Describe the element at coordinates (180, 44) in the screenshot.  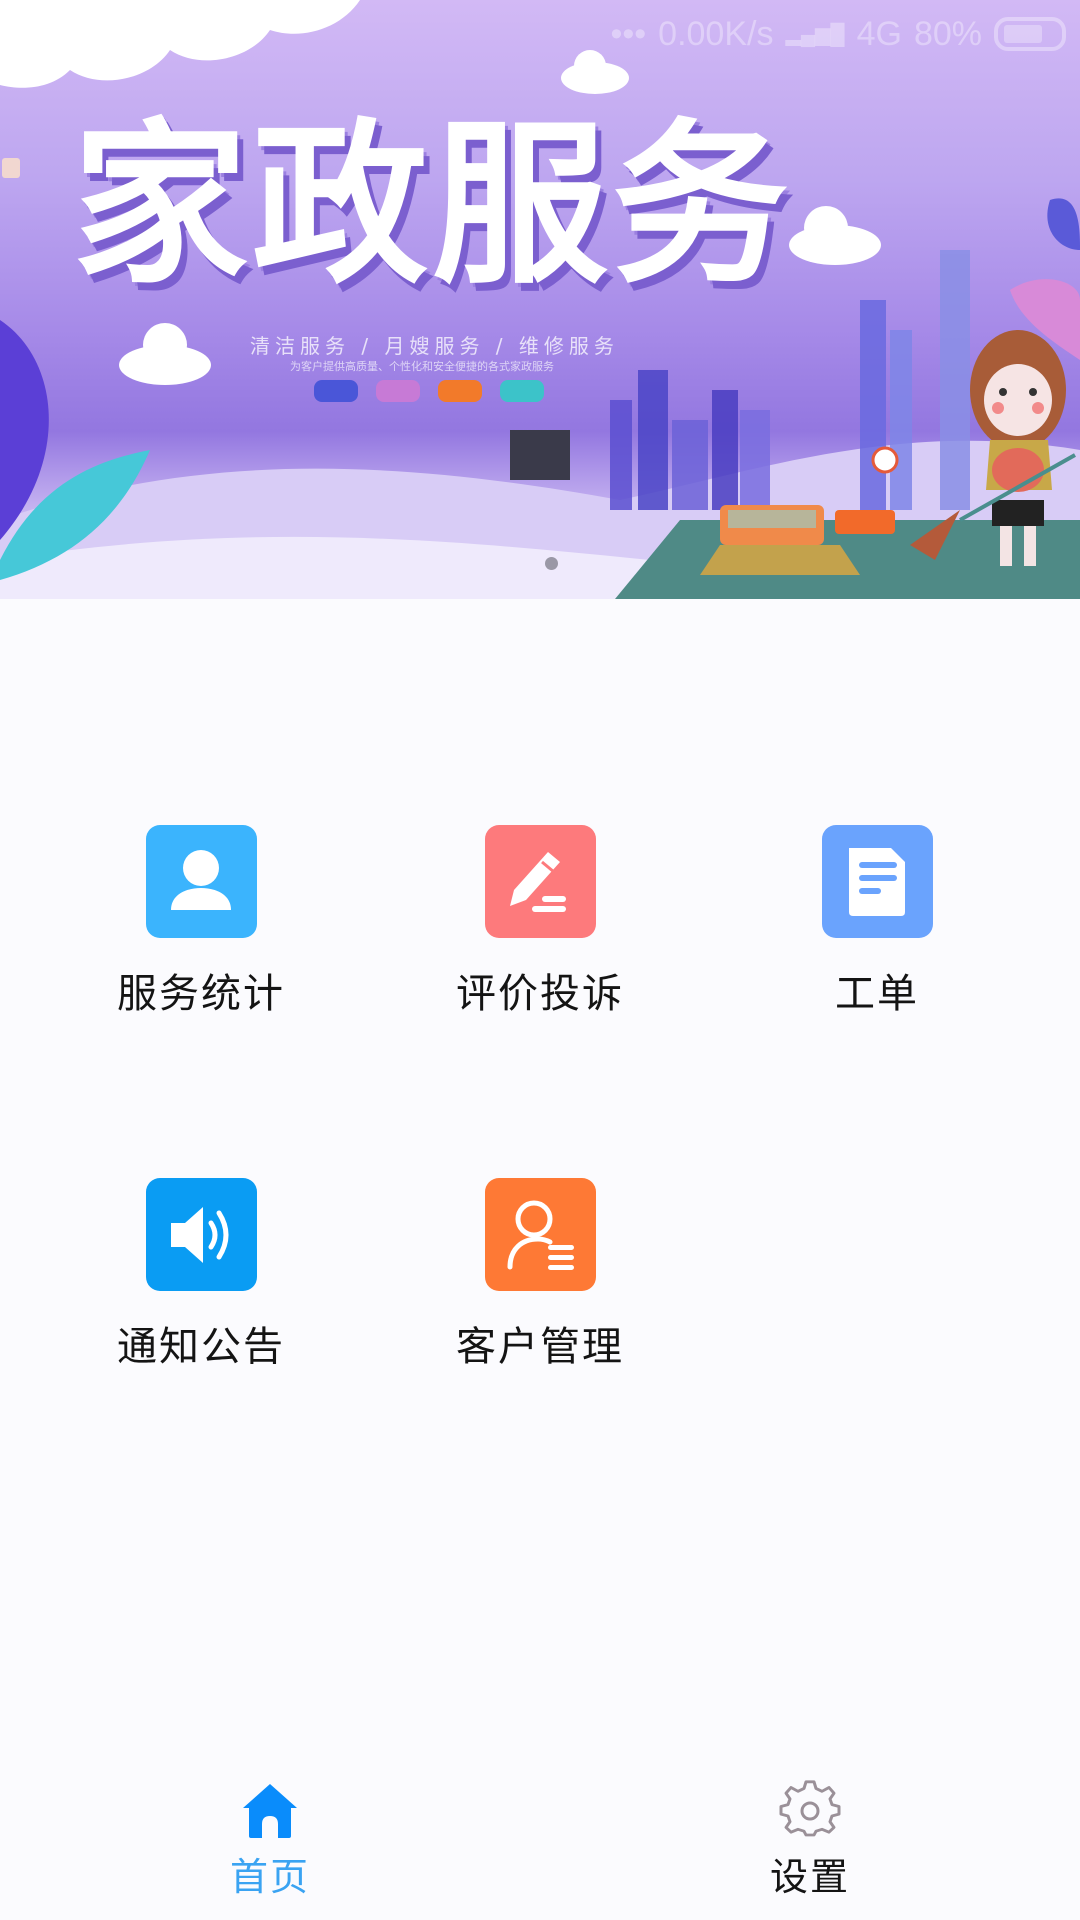
I see `cloud-shape` at that location.